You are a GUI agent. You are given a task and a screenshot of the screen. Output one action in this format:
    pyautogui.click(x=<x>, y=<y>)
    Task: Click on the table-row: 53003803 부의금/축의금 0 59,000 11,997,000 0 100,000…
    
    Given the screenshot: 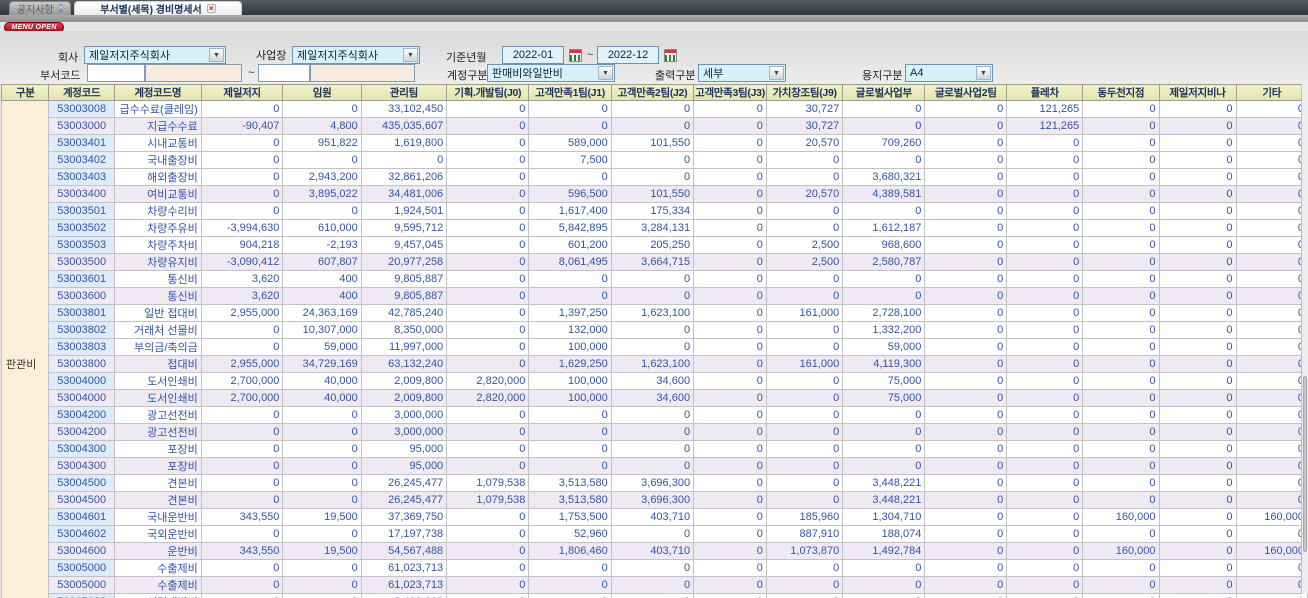 What is the action you would take?
    pyautogui.click(x=655, y=347)
    